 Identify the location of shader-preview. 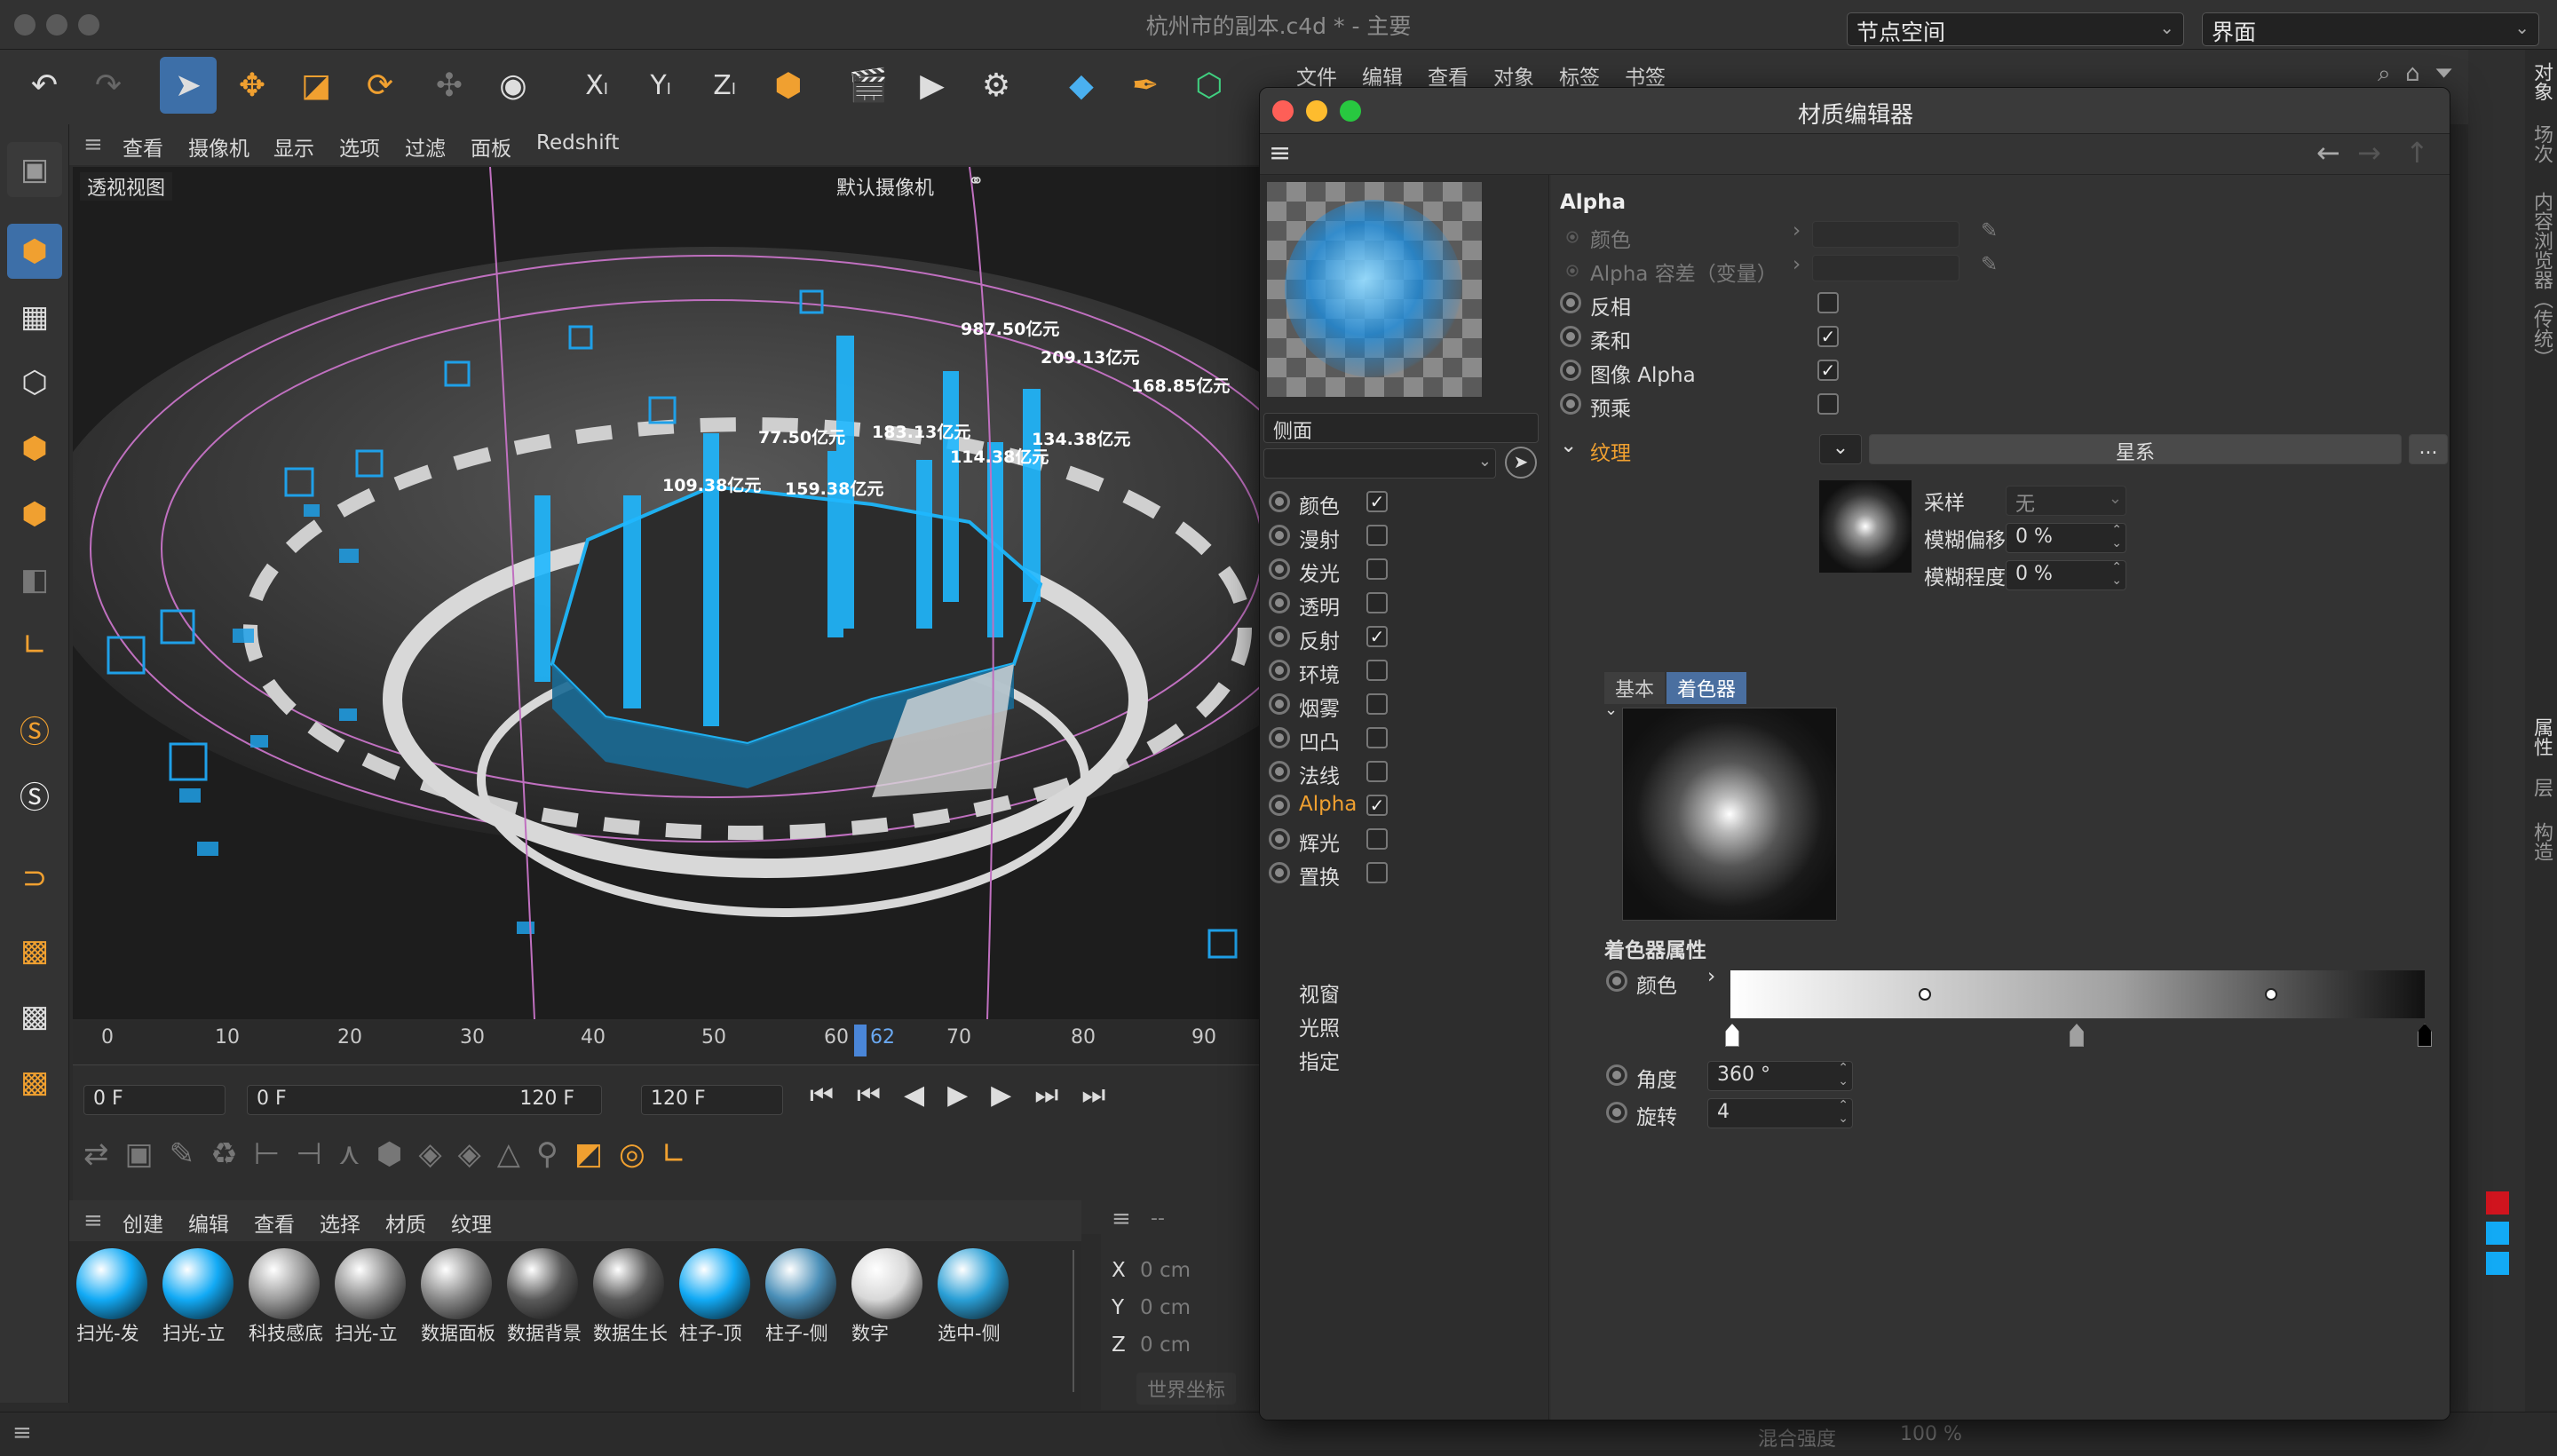
(1729, 814).